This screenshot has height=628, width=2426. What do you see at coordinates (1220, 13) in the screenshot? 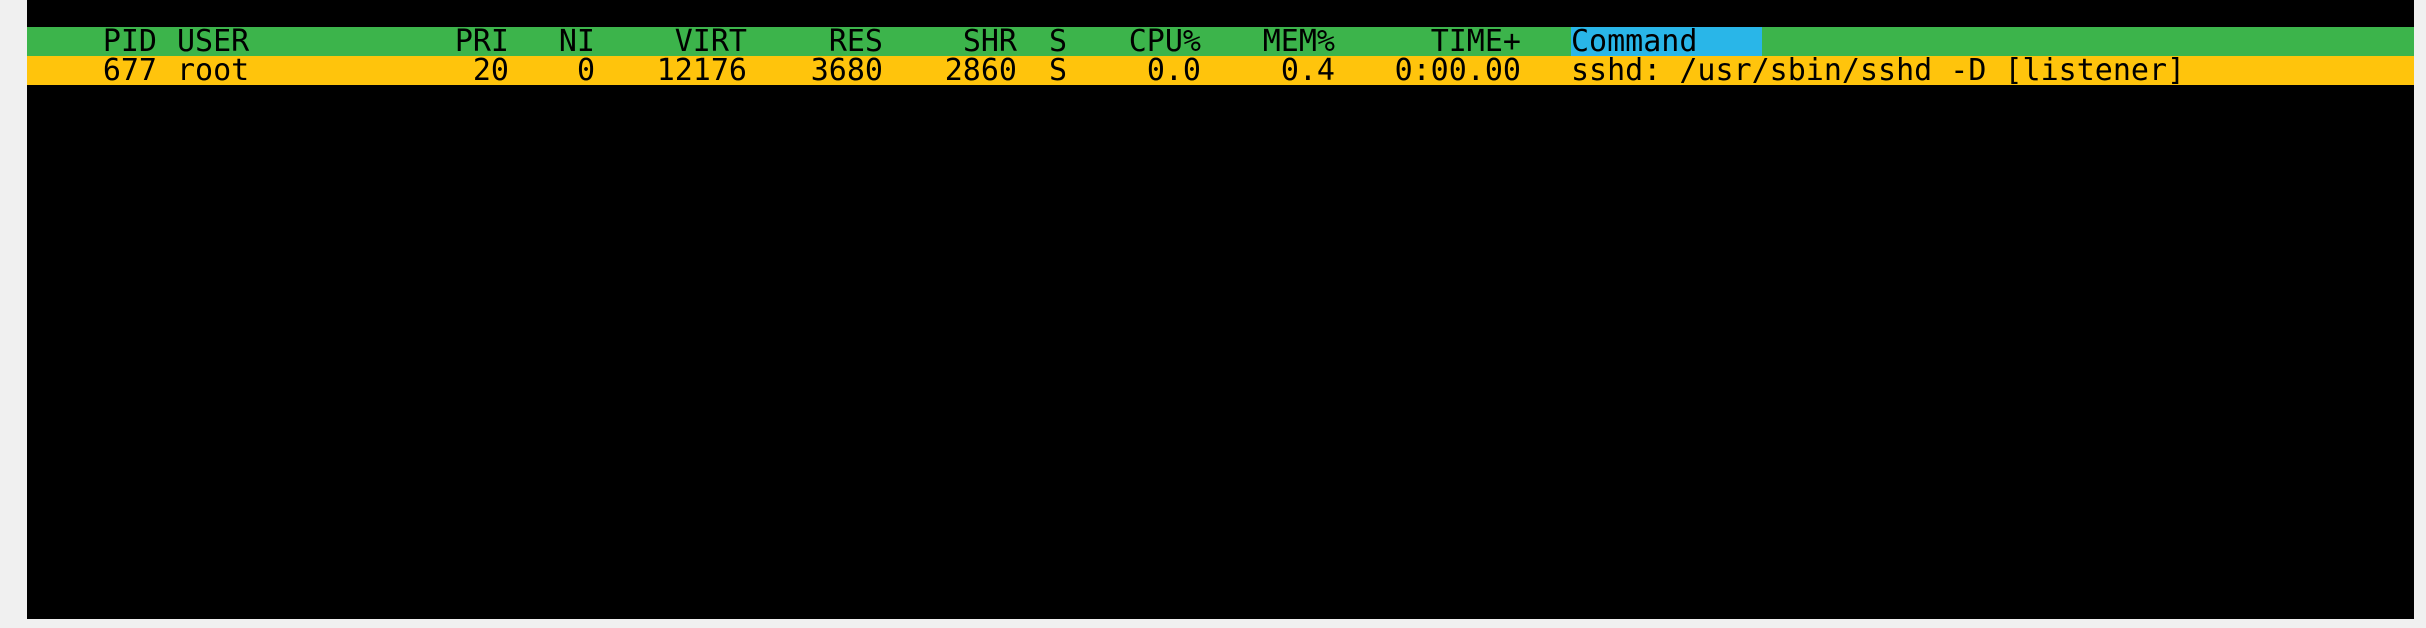
I see `terminal-top-gap` at bounding box center [1220, 13].